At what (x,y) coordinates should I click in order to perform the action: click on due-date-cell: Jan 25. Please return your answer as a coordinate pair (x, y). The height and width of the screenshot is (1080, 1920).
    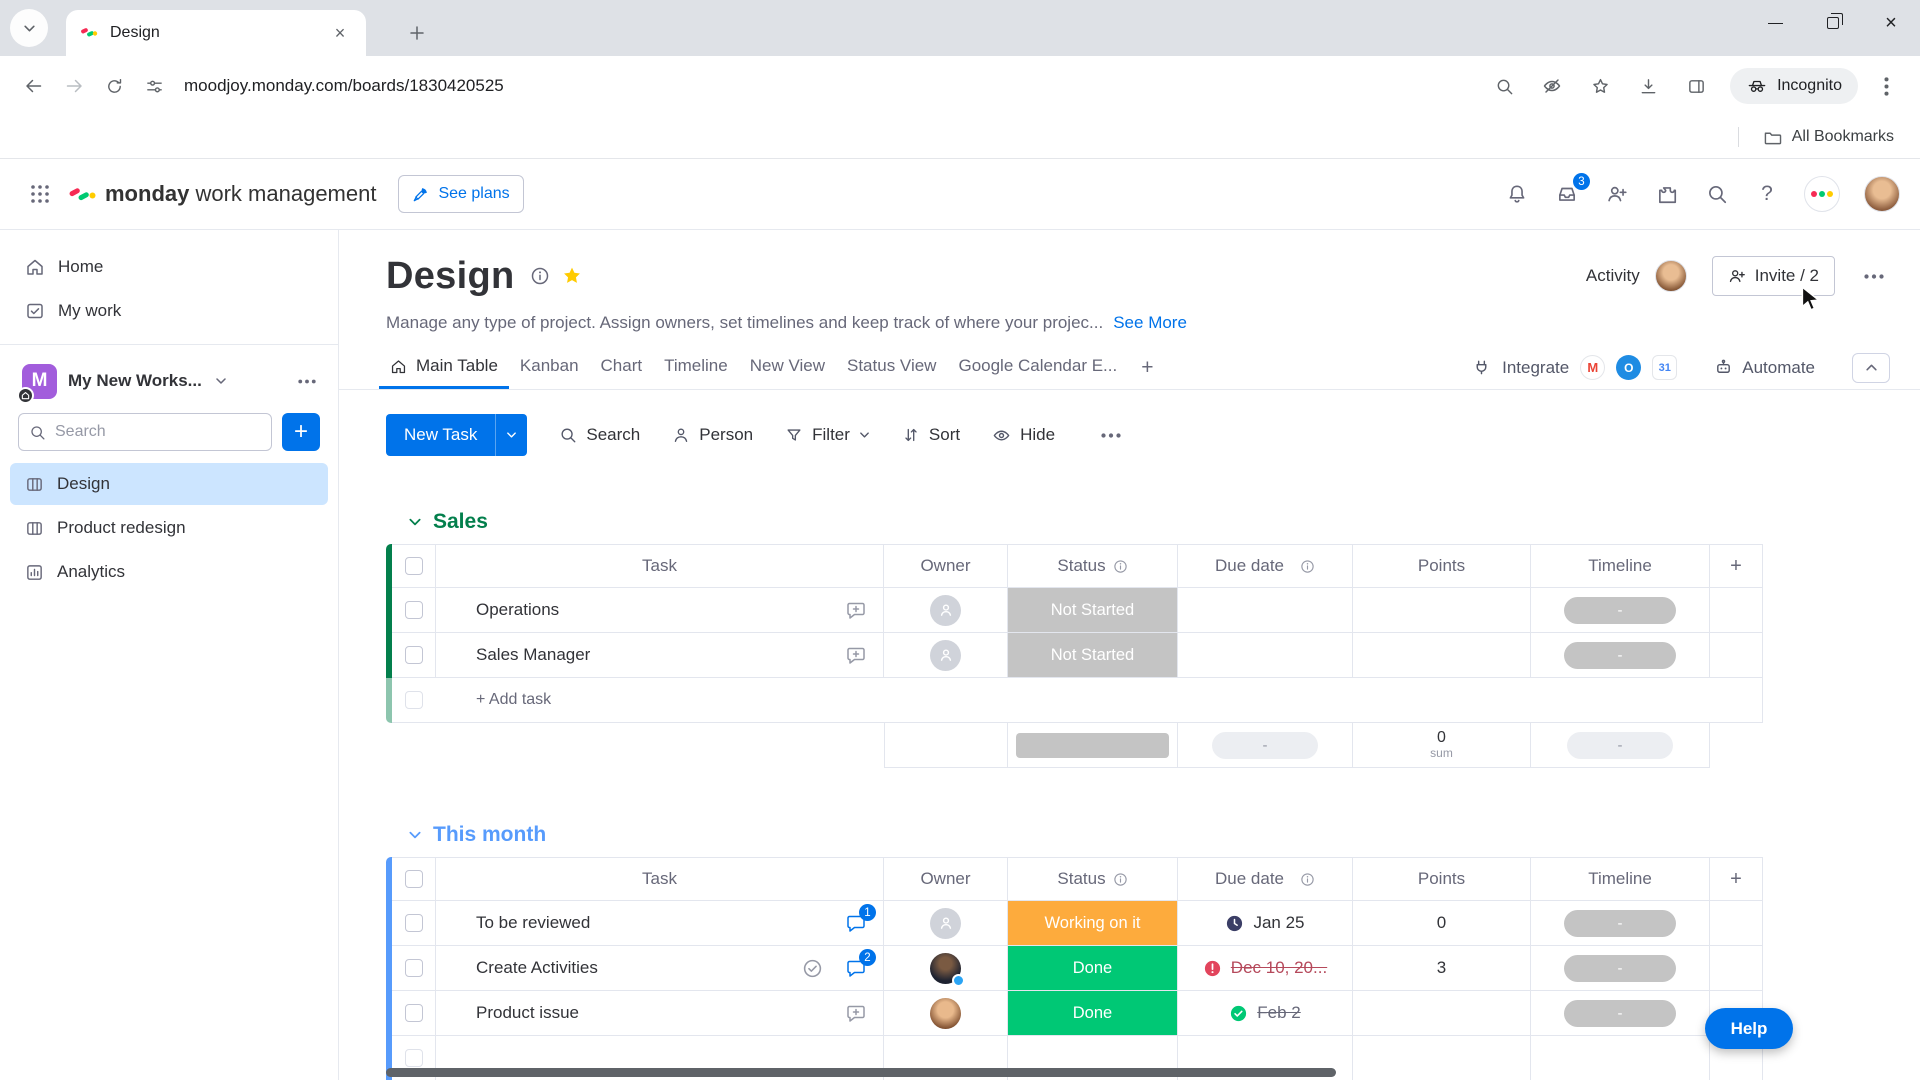
    Looking at the image, I should click on (1265, 923).